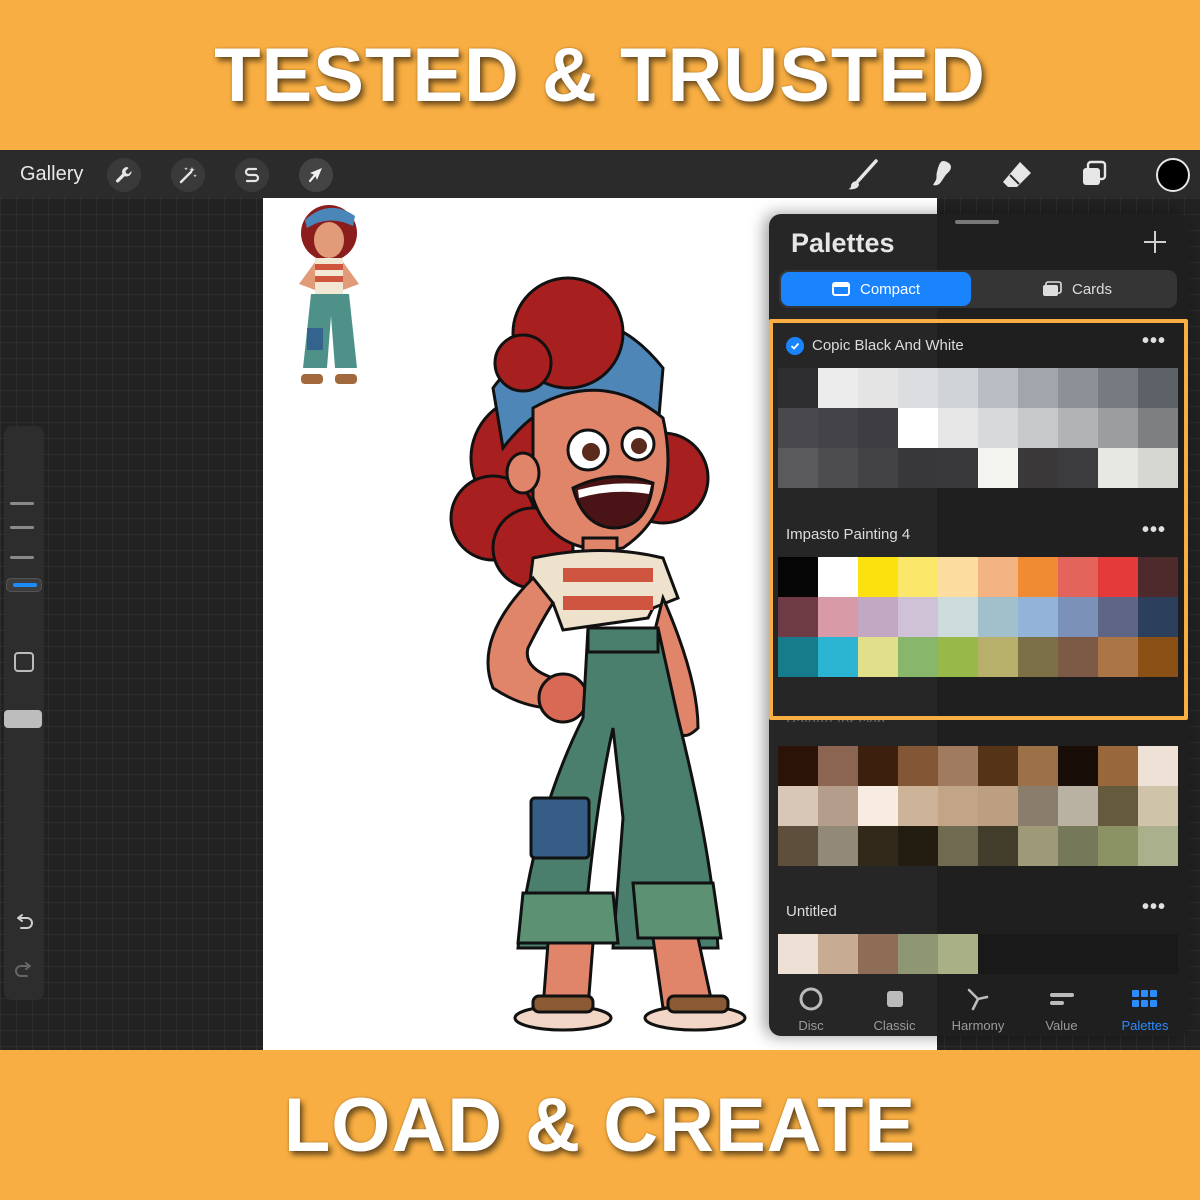  I want to click on selection-button, so click(252, 175).